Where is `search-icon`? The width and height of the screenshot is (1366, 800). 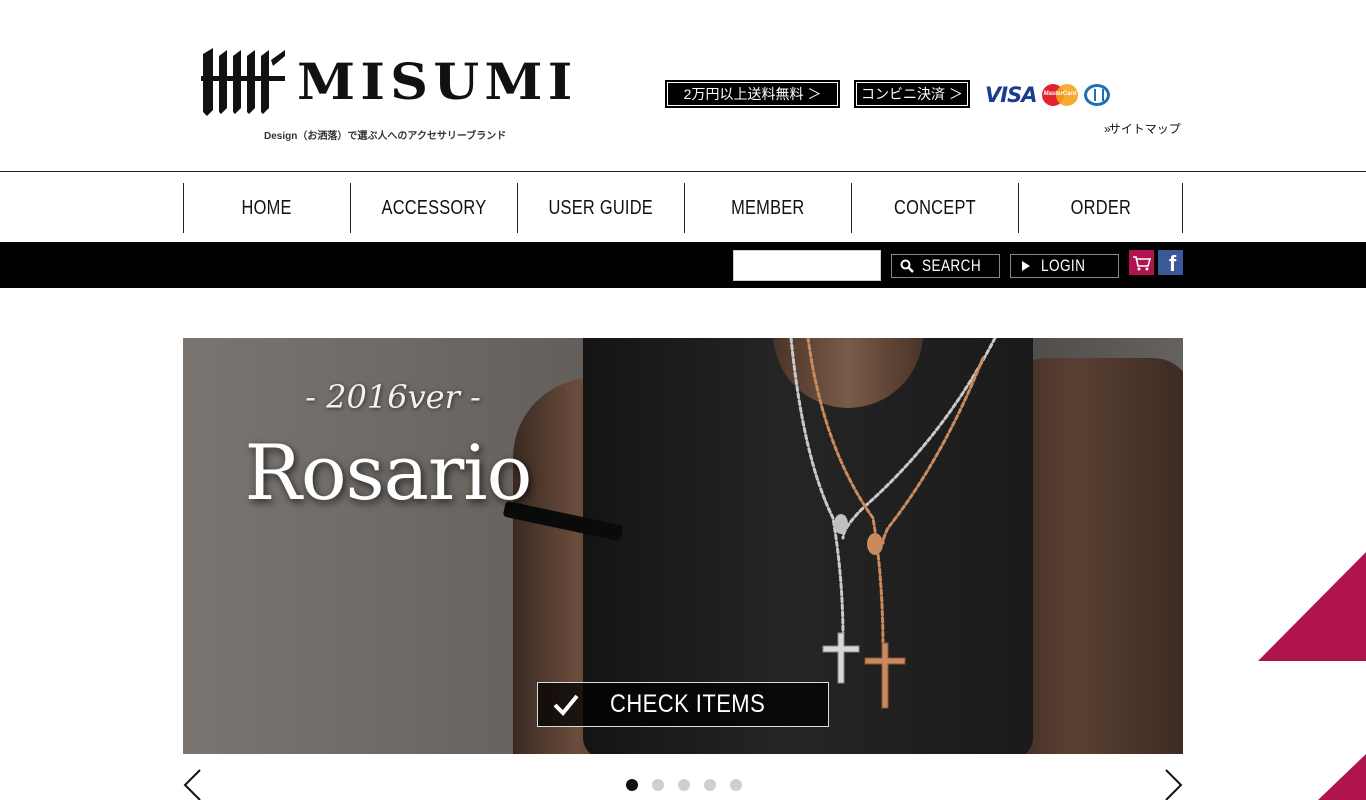 search-icon is located at coordinates (907, 266).